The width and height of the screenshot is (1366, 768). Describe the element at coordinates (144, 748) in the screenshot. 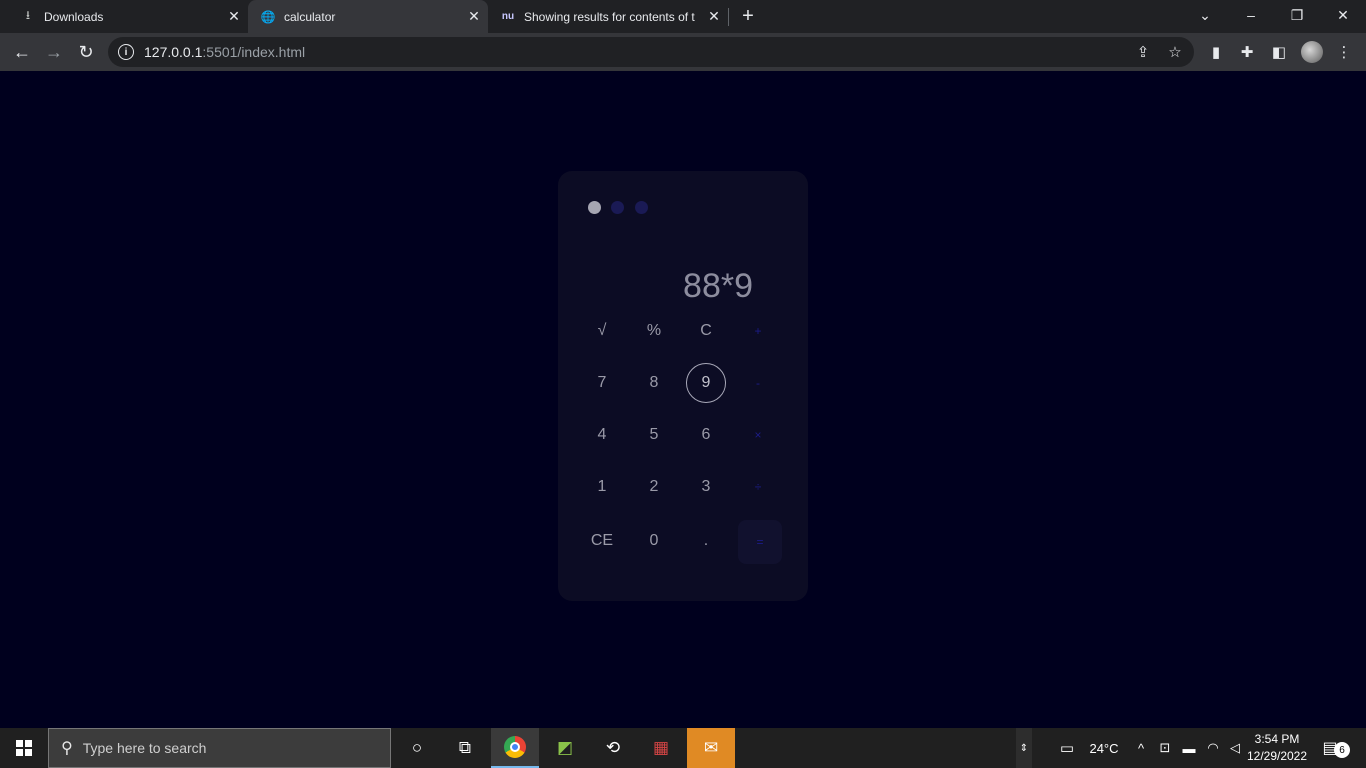

I see `search-placeholder: Type here to search` at that location.